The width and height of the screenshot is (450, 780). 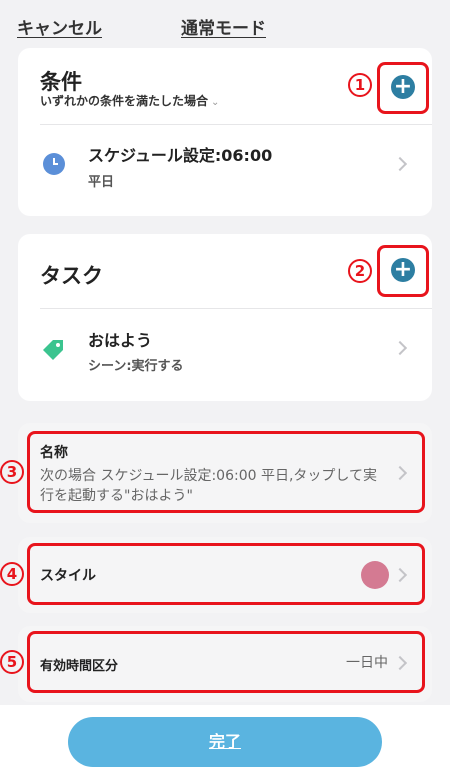 What do you see at coordinates (367, 663) in the screenshot?
I see `time-value: 一日中` at bounding box center [367, 663].